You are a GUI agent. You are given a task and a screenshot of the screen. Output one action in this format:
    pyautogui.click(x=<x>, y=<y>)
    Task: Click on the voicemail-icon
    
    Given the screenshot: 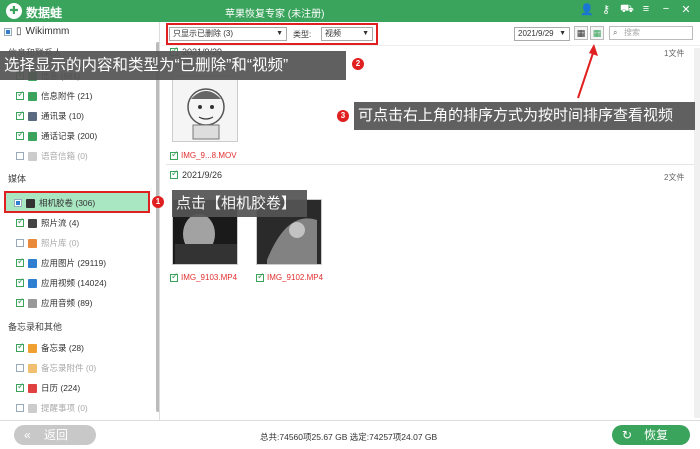 What is the action you would take?
    pyautogui.click(x=32, y=156)
    